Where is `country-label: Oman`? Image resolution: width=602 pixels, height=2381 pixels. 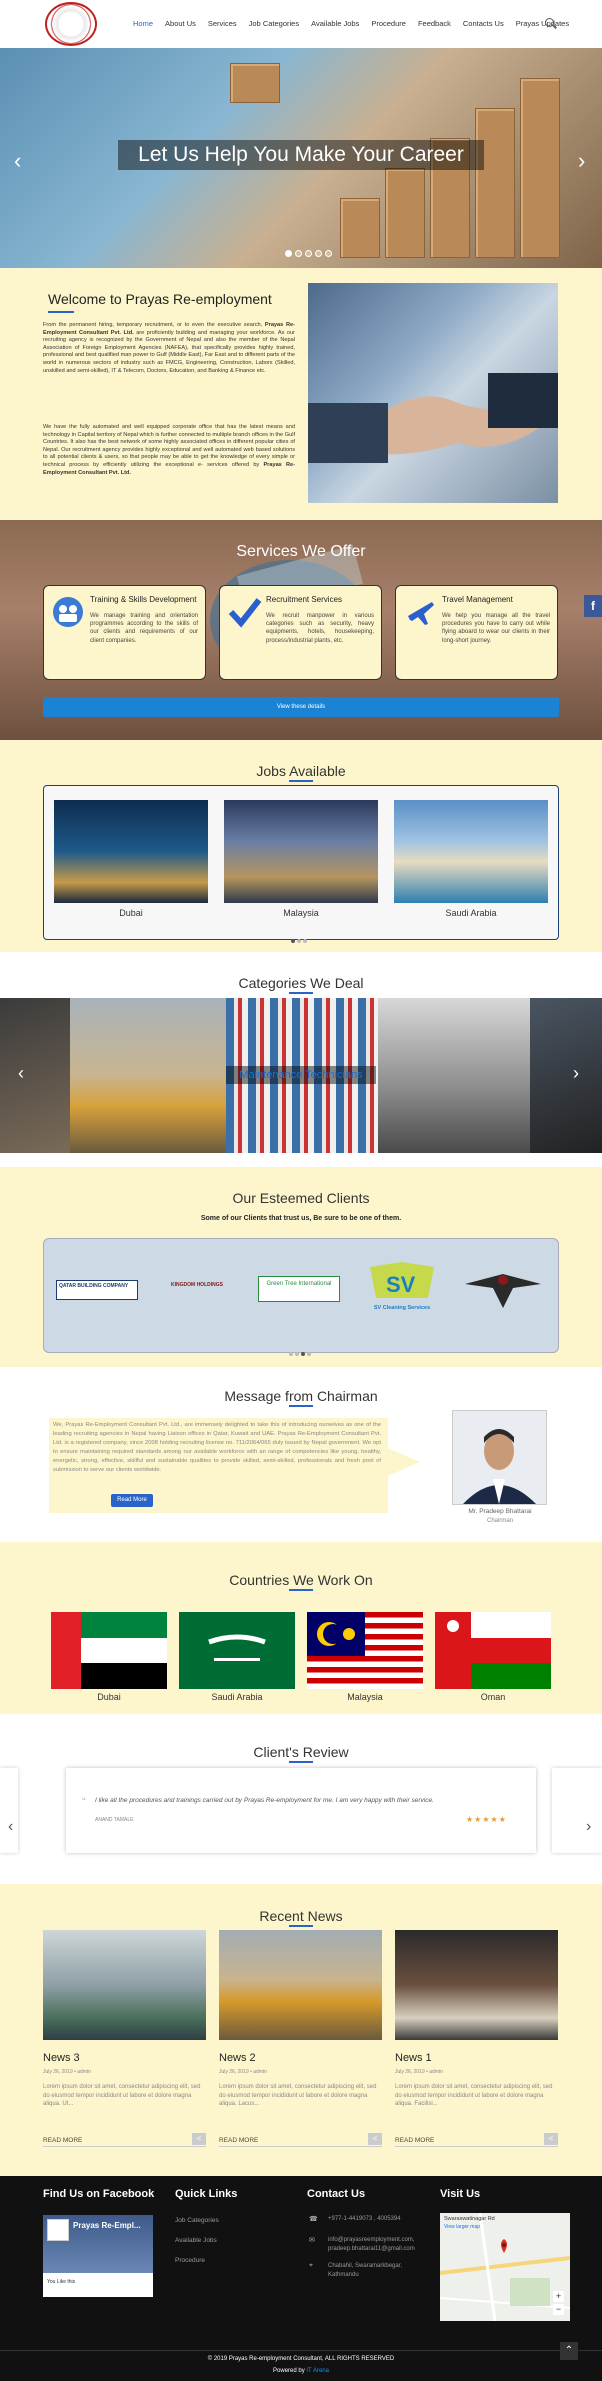
country-label: Oman is located at coordinates (493, 1697).